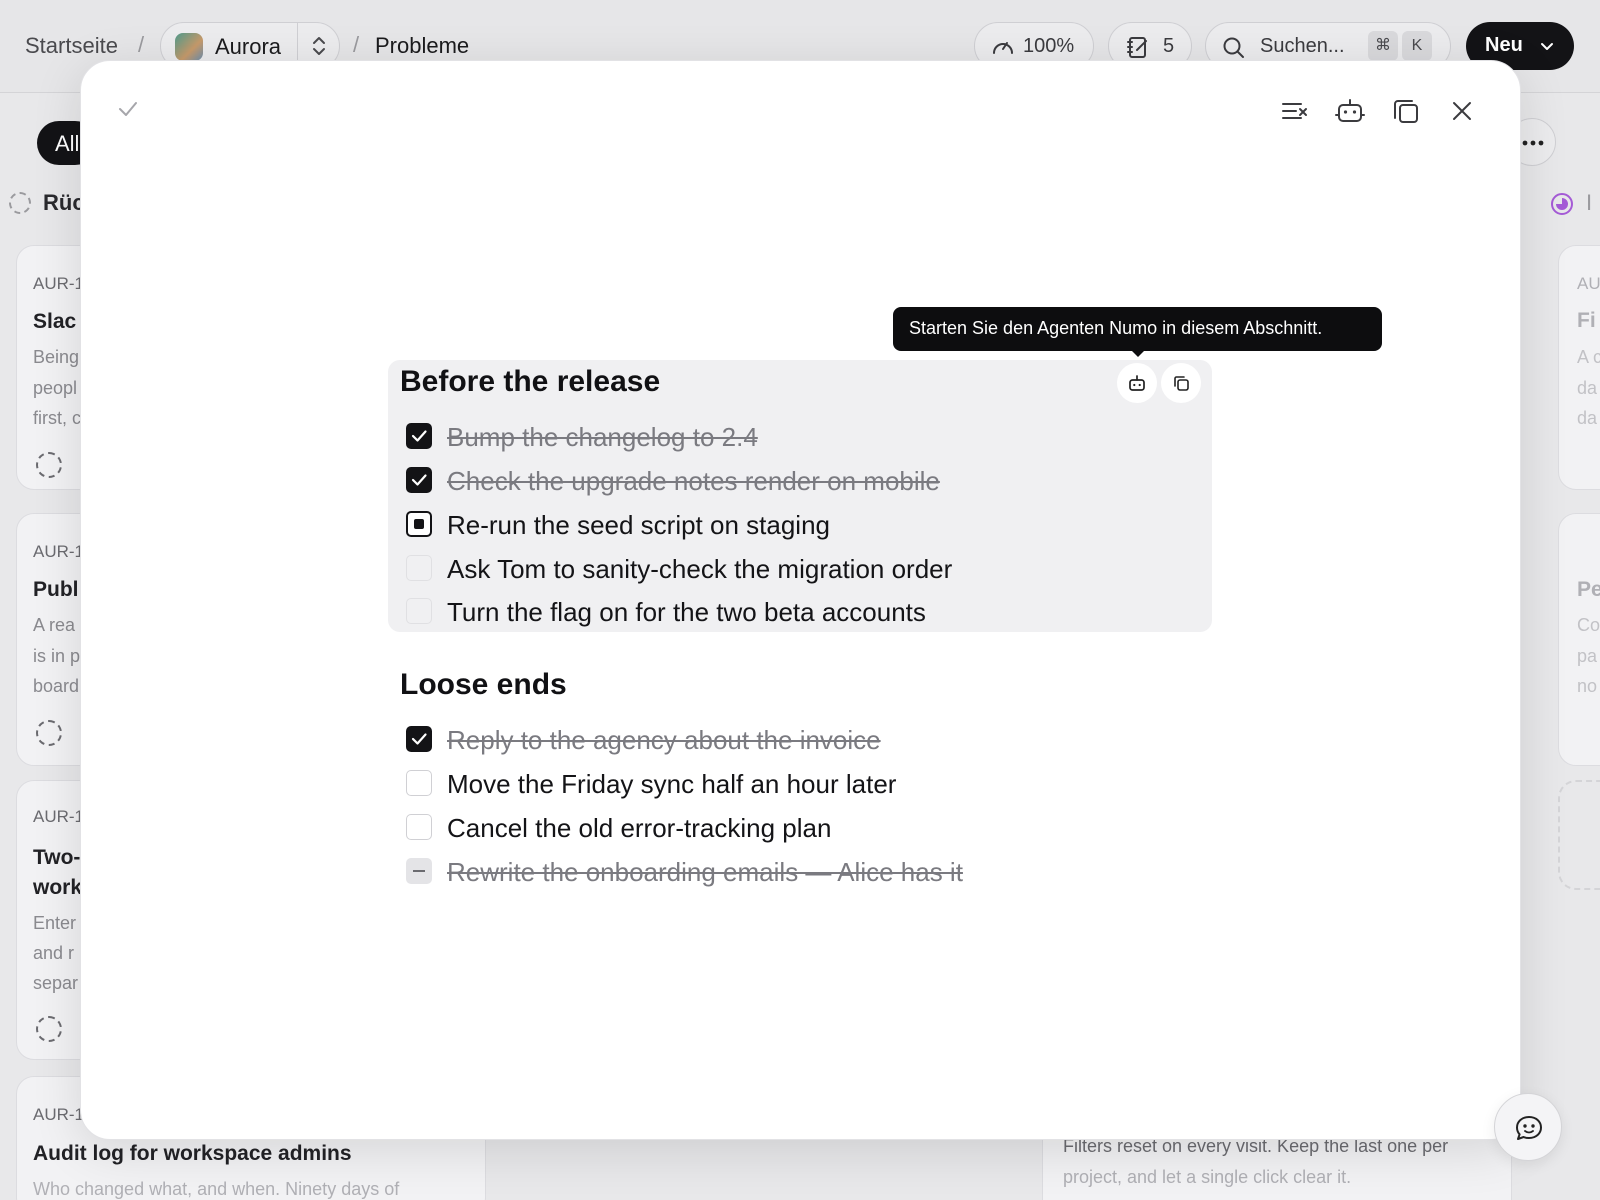 The height and width of the screenshot is (1200, 1600). I want to click on issue-title: Fi, so click(1586, 320).